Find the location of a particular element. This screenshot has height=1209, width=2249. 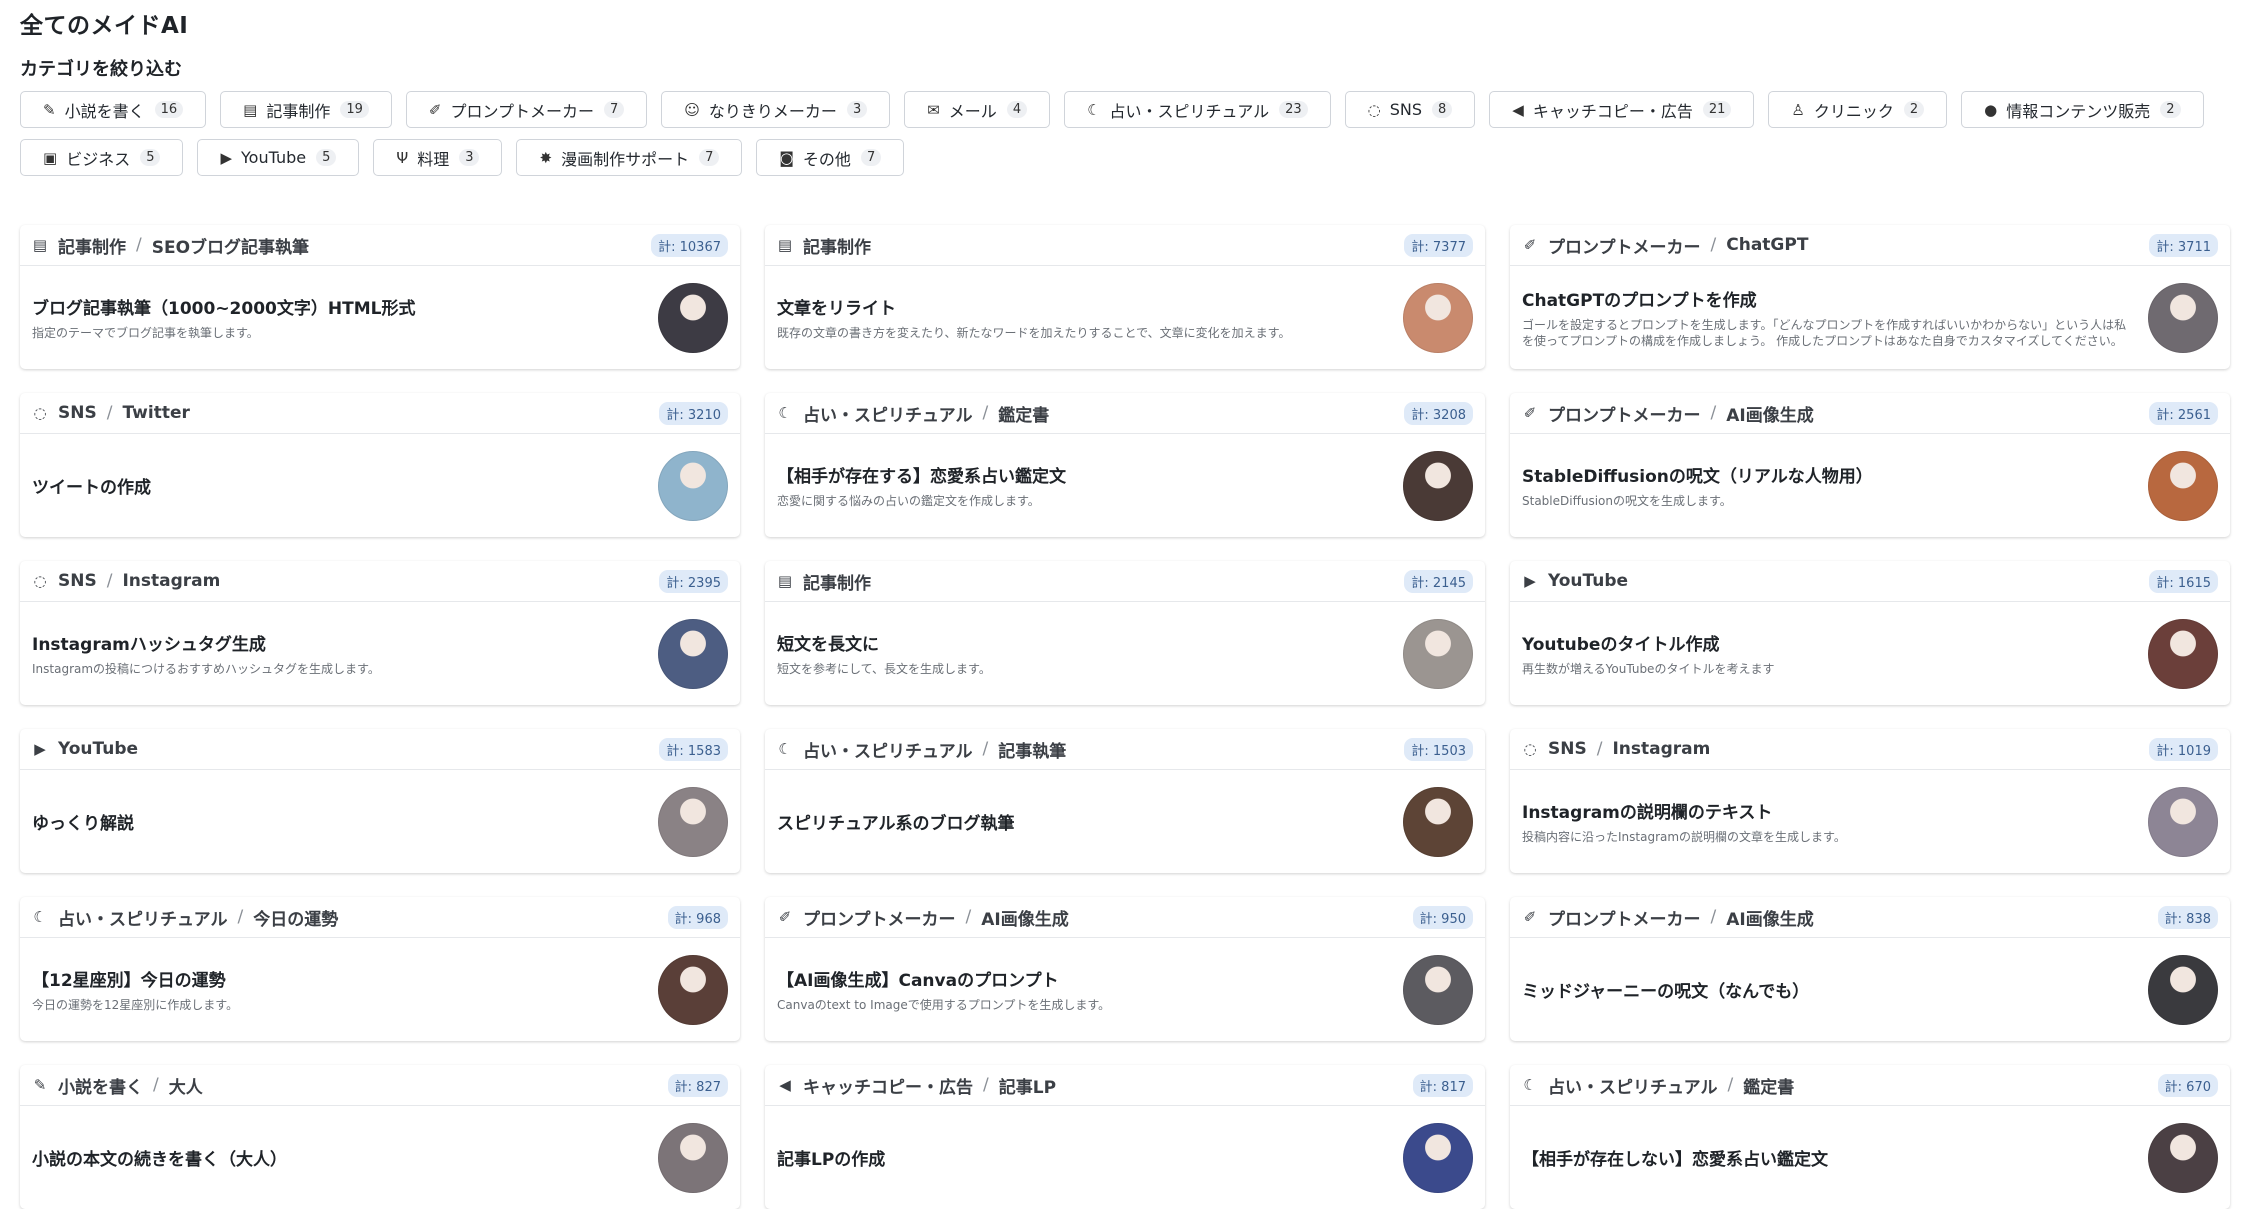

card-title: ミッドジャーニーの呪文（なんでも） is located at coordinates (1666, 992).